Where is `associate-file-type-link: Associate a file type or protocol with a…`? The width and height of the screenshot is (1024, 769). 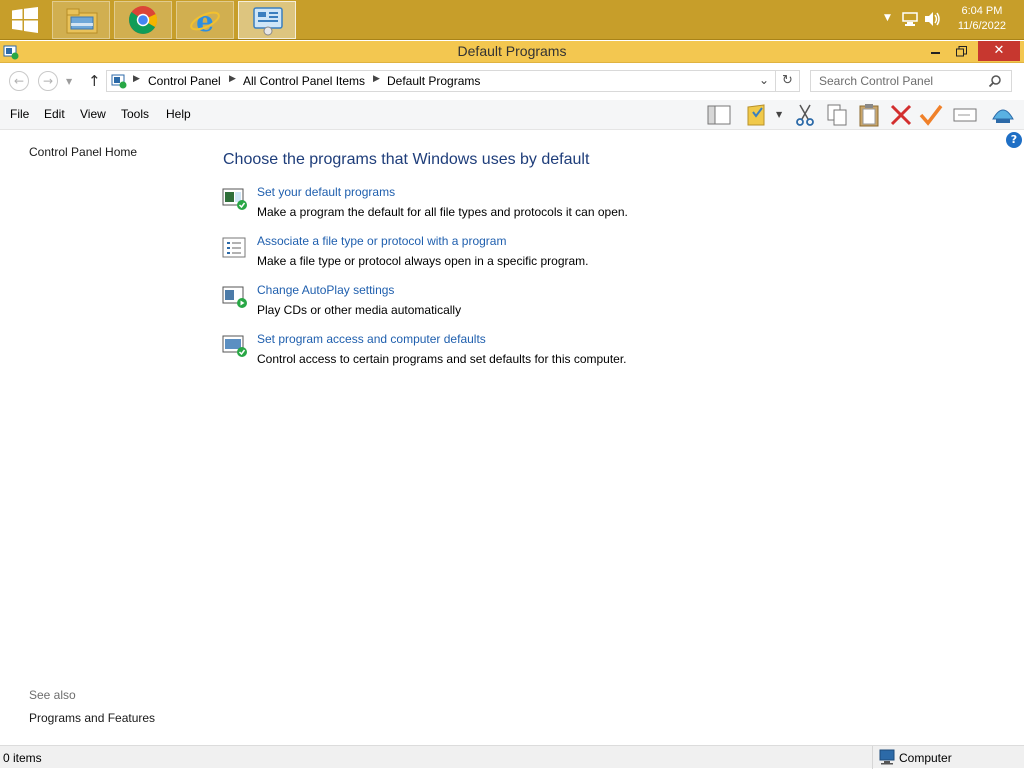
associate-file-type-link: Associate a file type or protocol with a… is located at coordinates (381, 241).